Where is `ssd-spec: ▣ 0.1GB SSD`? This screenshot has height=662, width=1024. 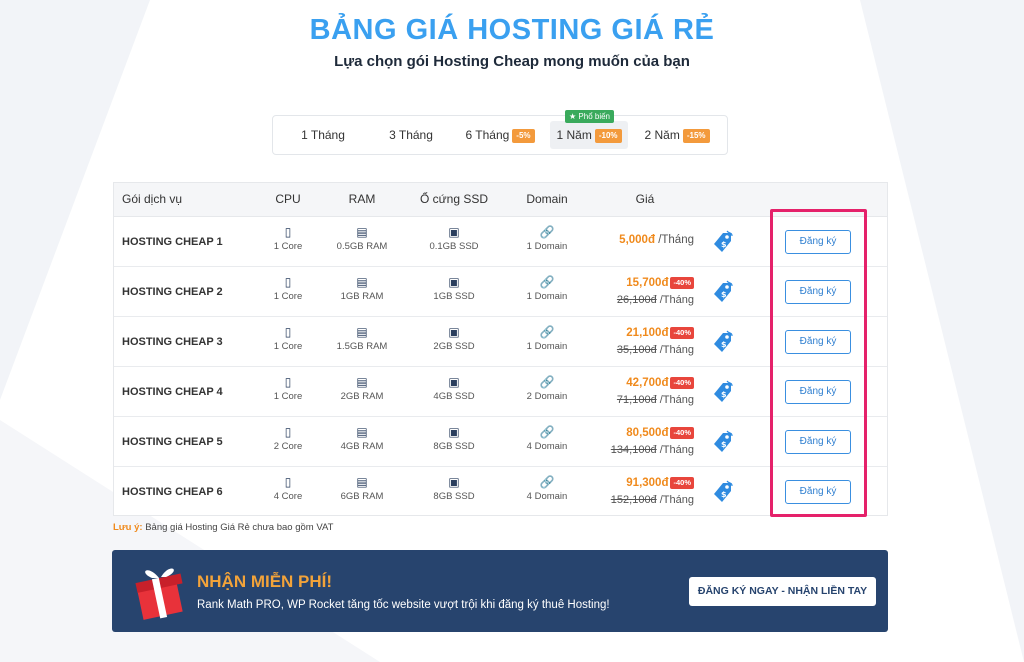 ssd-spec: ▣ 0.1GB SSD is located at coordinates (454, 237).